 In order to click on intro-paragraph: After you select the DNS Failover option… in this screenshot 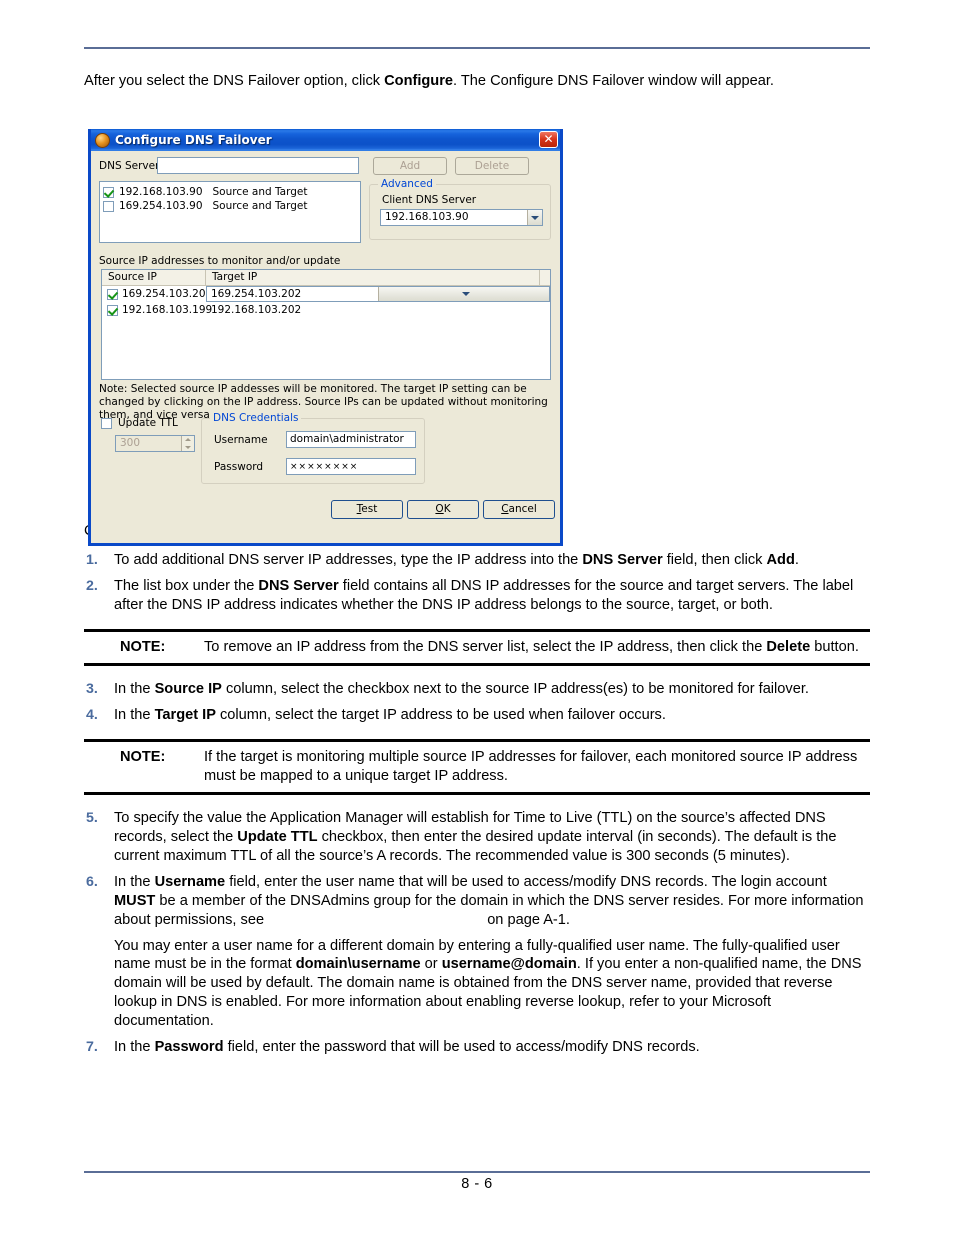, I will do `click(477, 81)`.